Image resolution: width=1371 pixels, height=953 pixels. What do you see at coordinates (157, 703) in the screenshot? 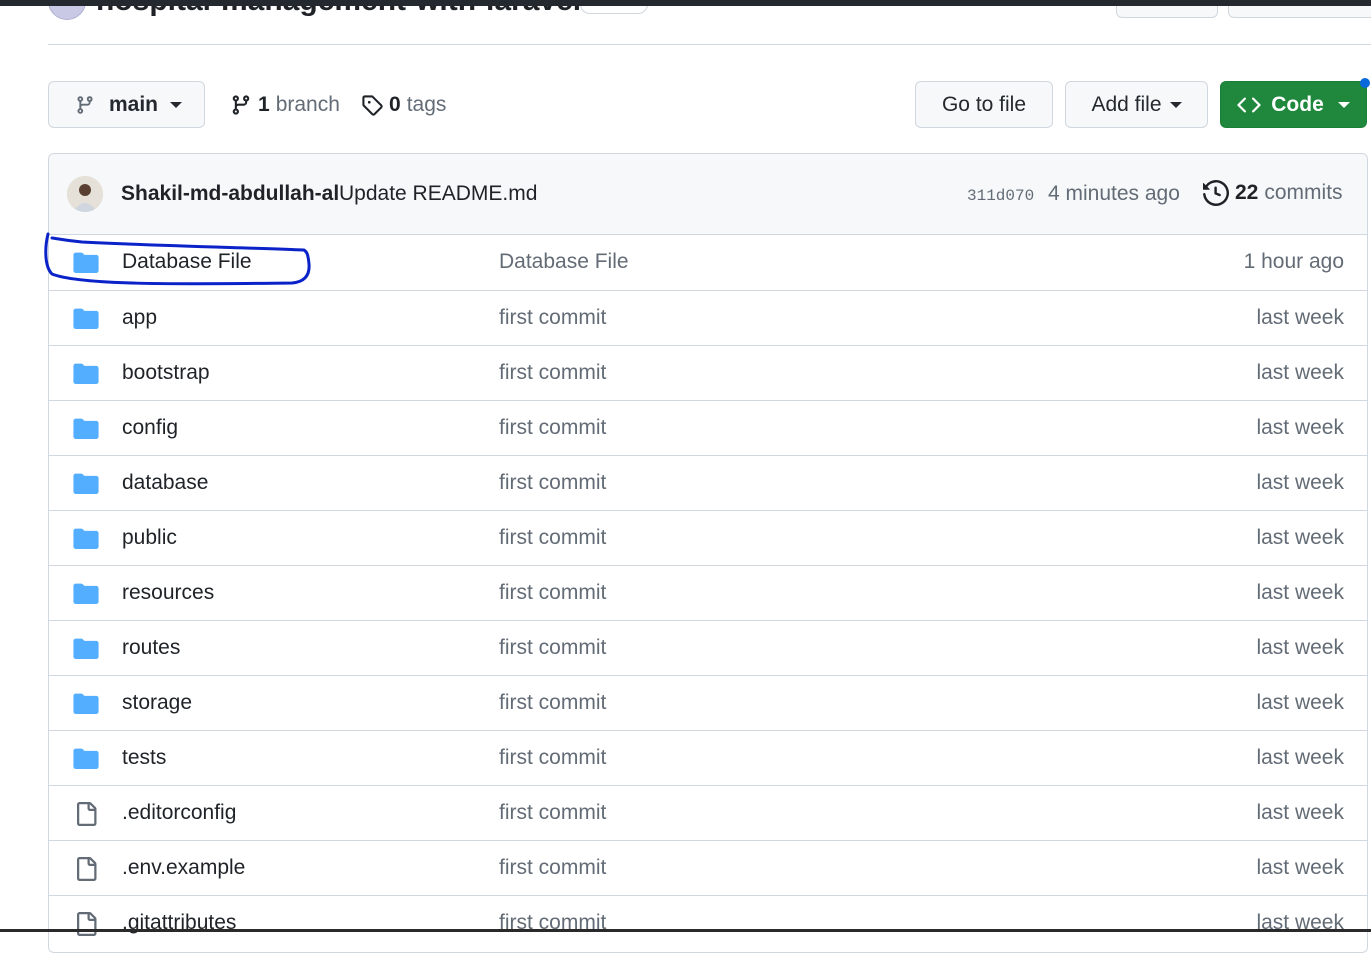
I see `file-name-link: storage` at bounding box center [157, 703].